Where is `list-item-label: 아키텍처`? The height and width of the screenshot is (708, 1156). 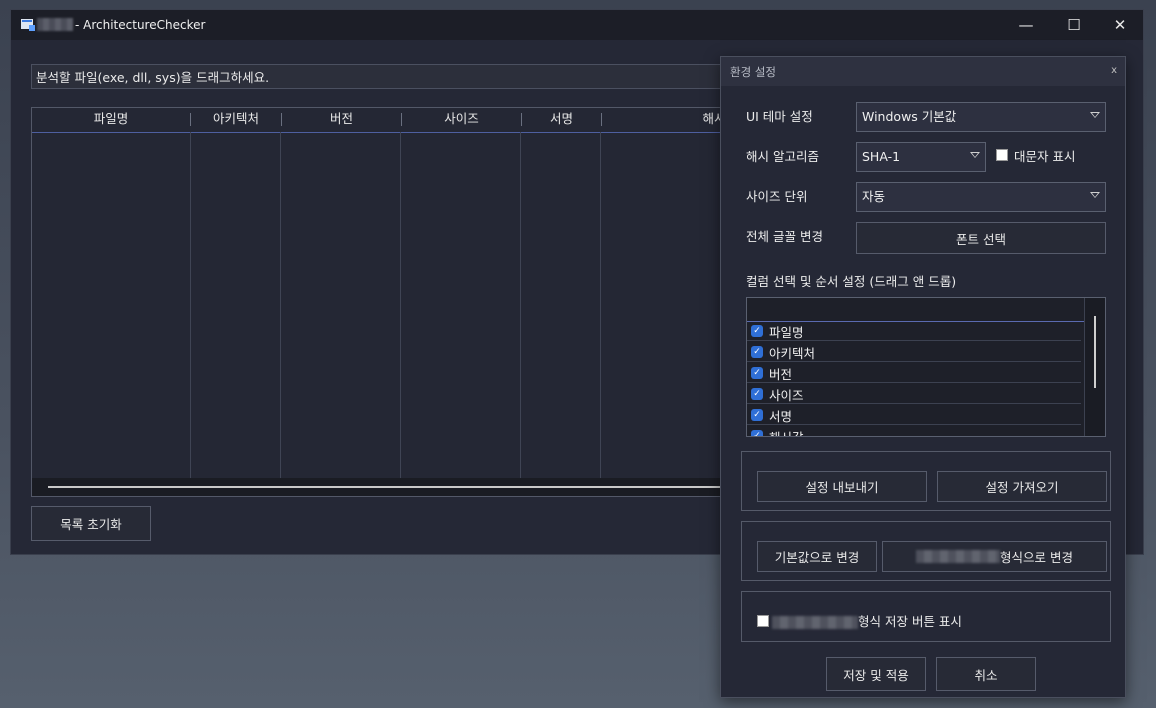 list-item-label: 아키텍처 is located at coordinates (792, 353).